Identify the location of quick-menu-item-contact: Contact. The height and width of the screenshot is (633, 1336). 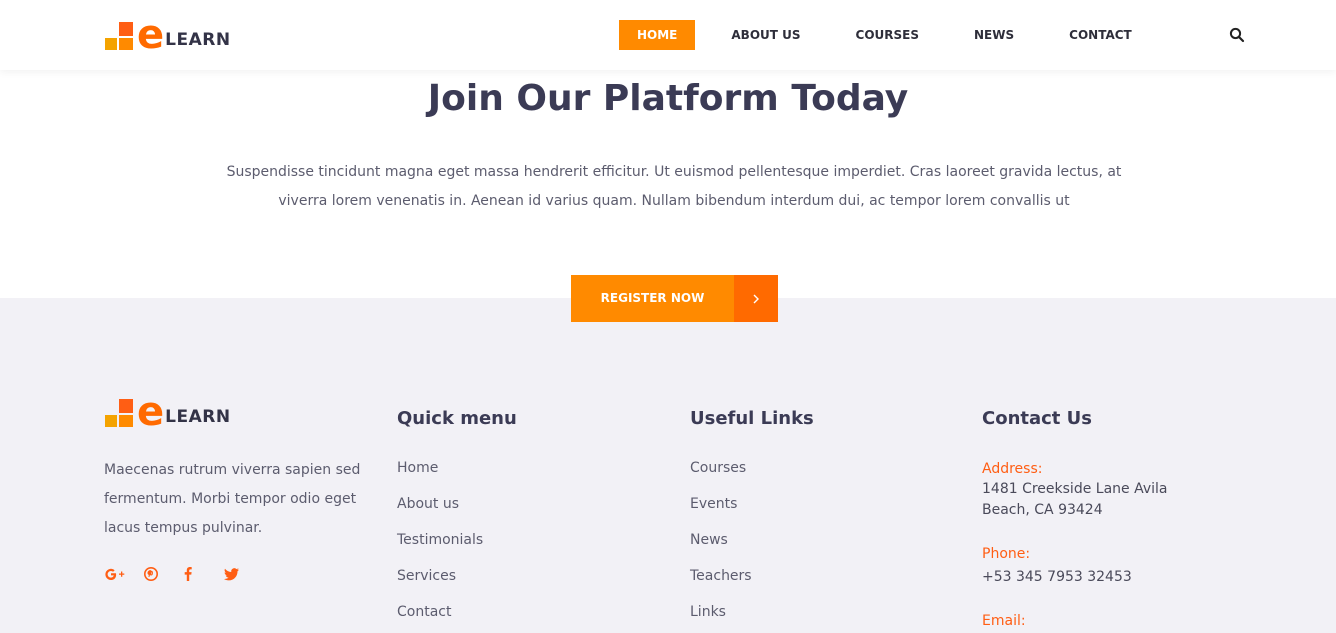
(440, 617).